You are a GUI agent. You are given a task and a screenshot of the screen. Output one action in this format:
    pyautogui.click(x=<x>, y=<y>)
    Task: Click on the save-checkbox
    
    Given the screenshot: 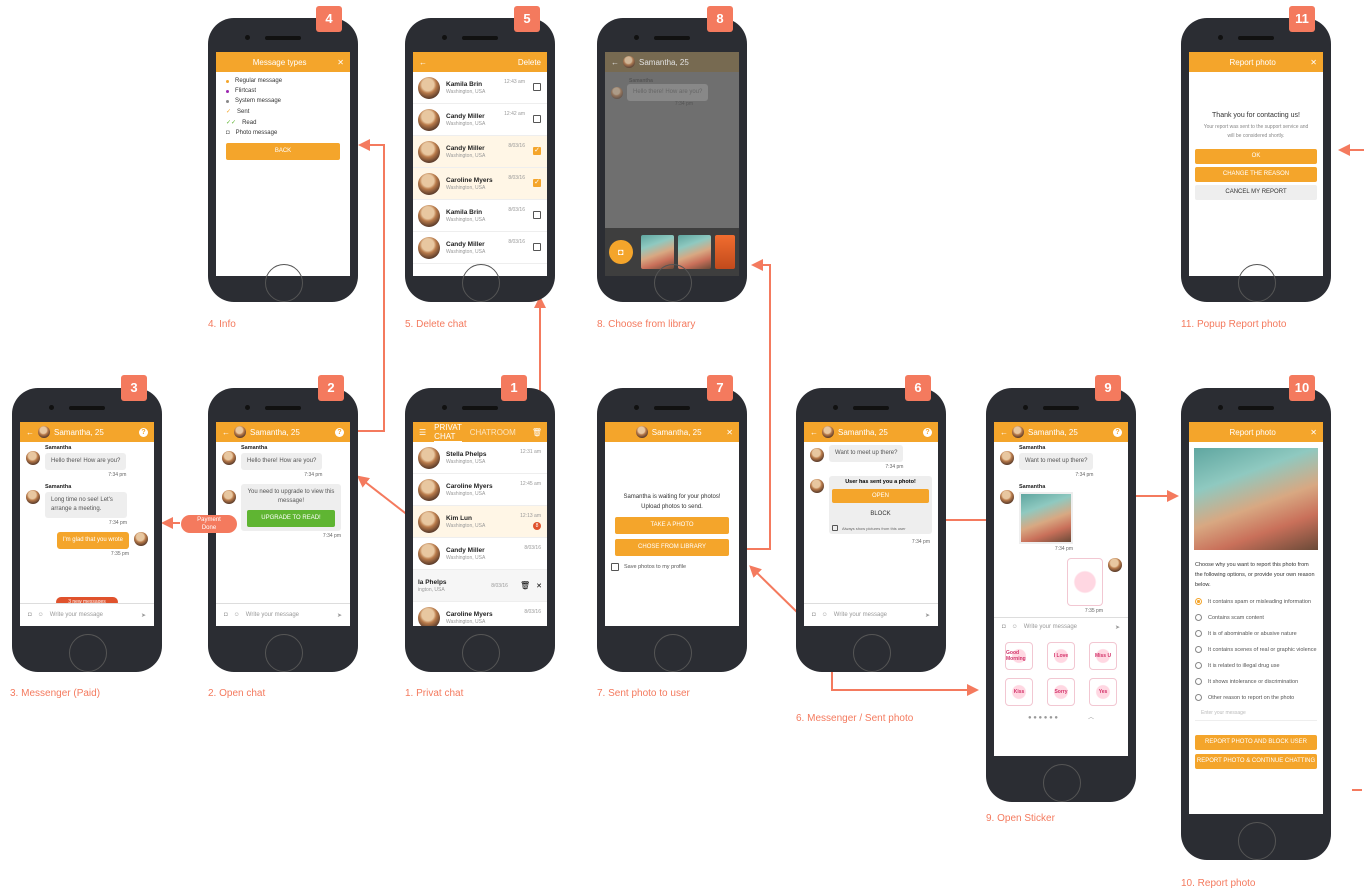 What is the action you would take?
    pyautogui.click(x=615, y=567)
    